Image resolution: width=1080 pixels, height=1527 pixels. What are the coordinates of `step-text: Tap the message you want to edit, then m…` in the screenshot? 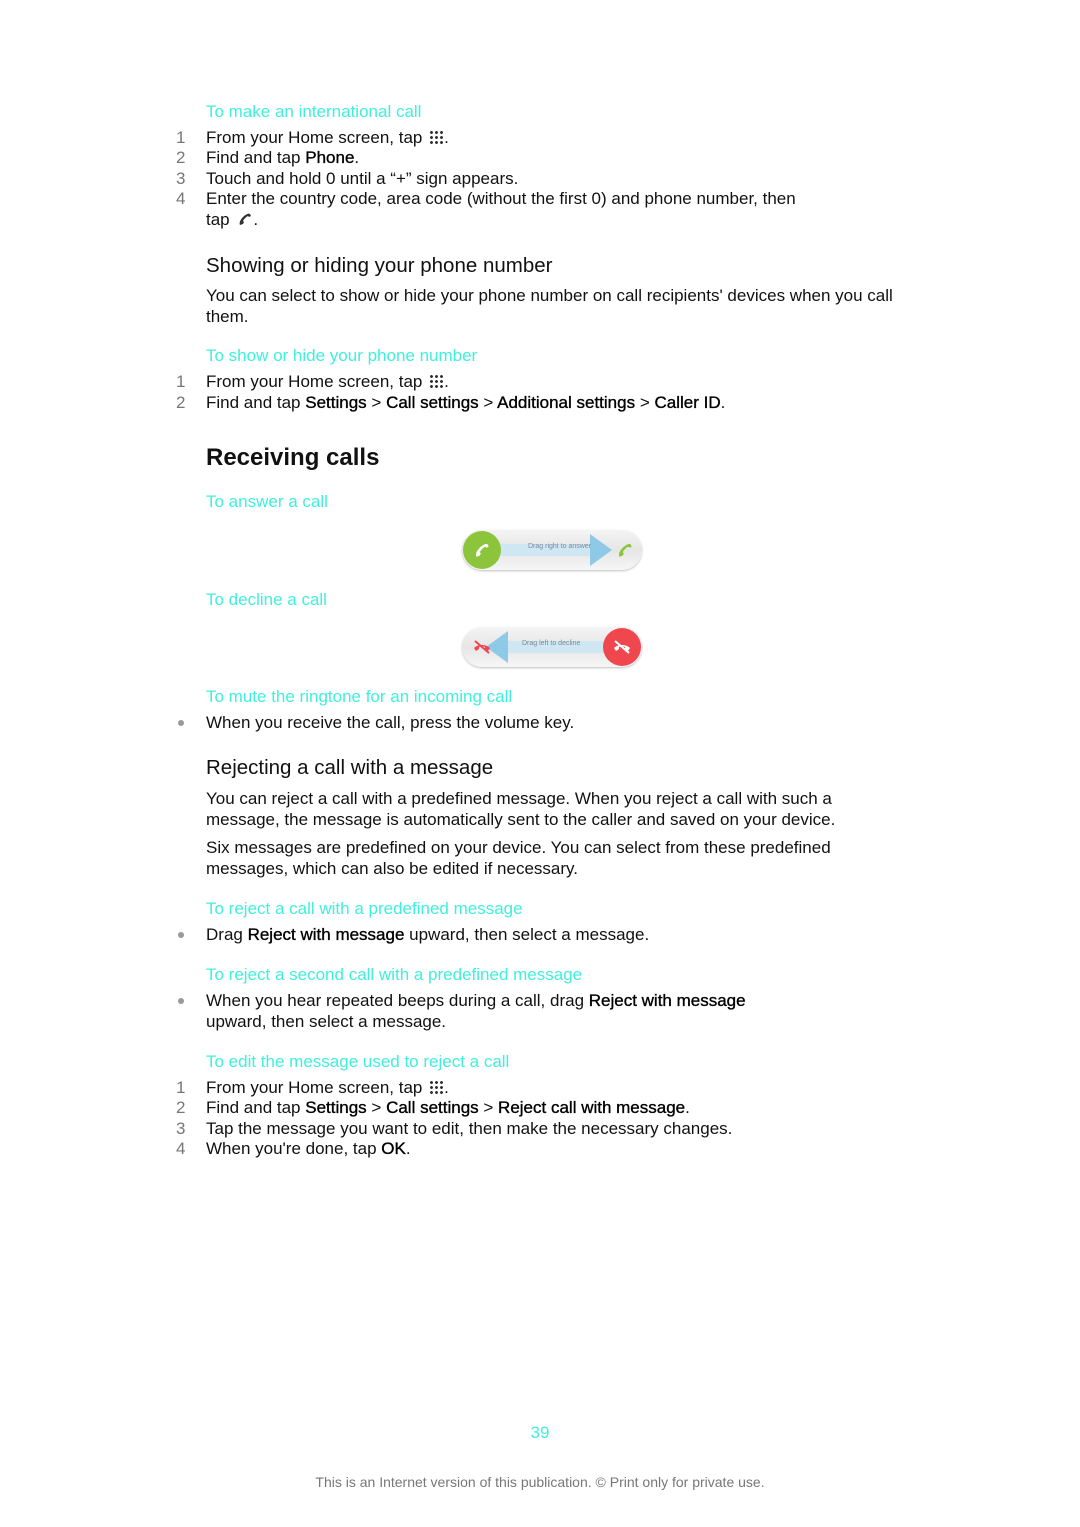 It's located at (469, 1128).